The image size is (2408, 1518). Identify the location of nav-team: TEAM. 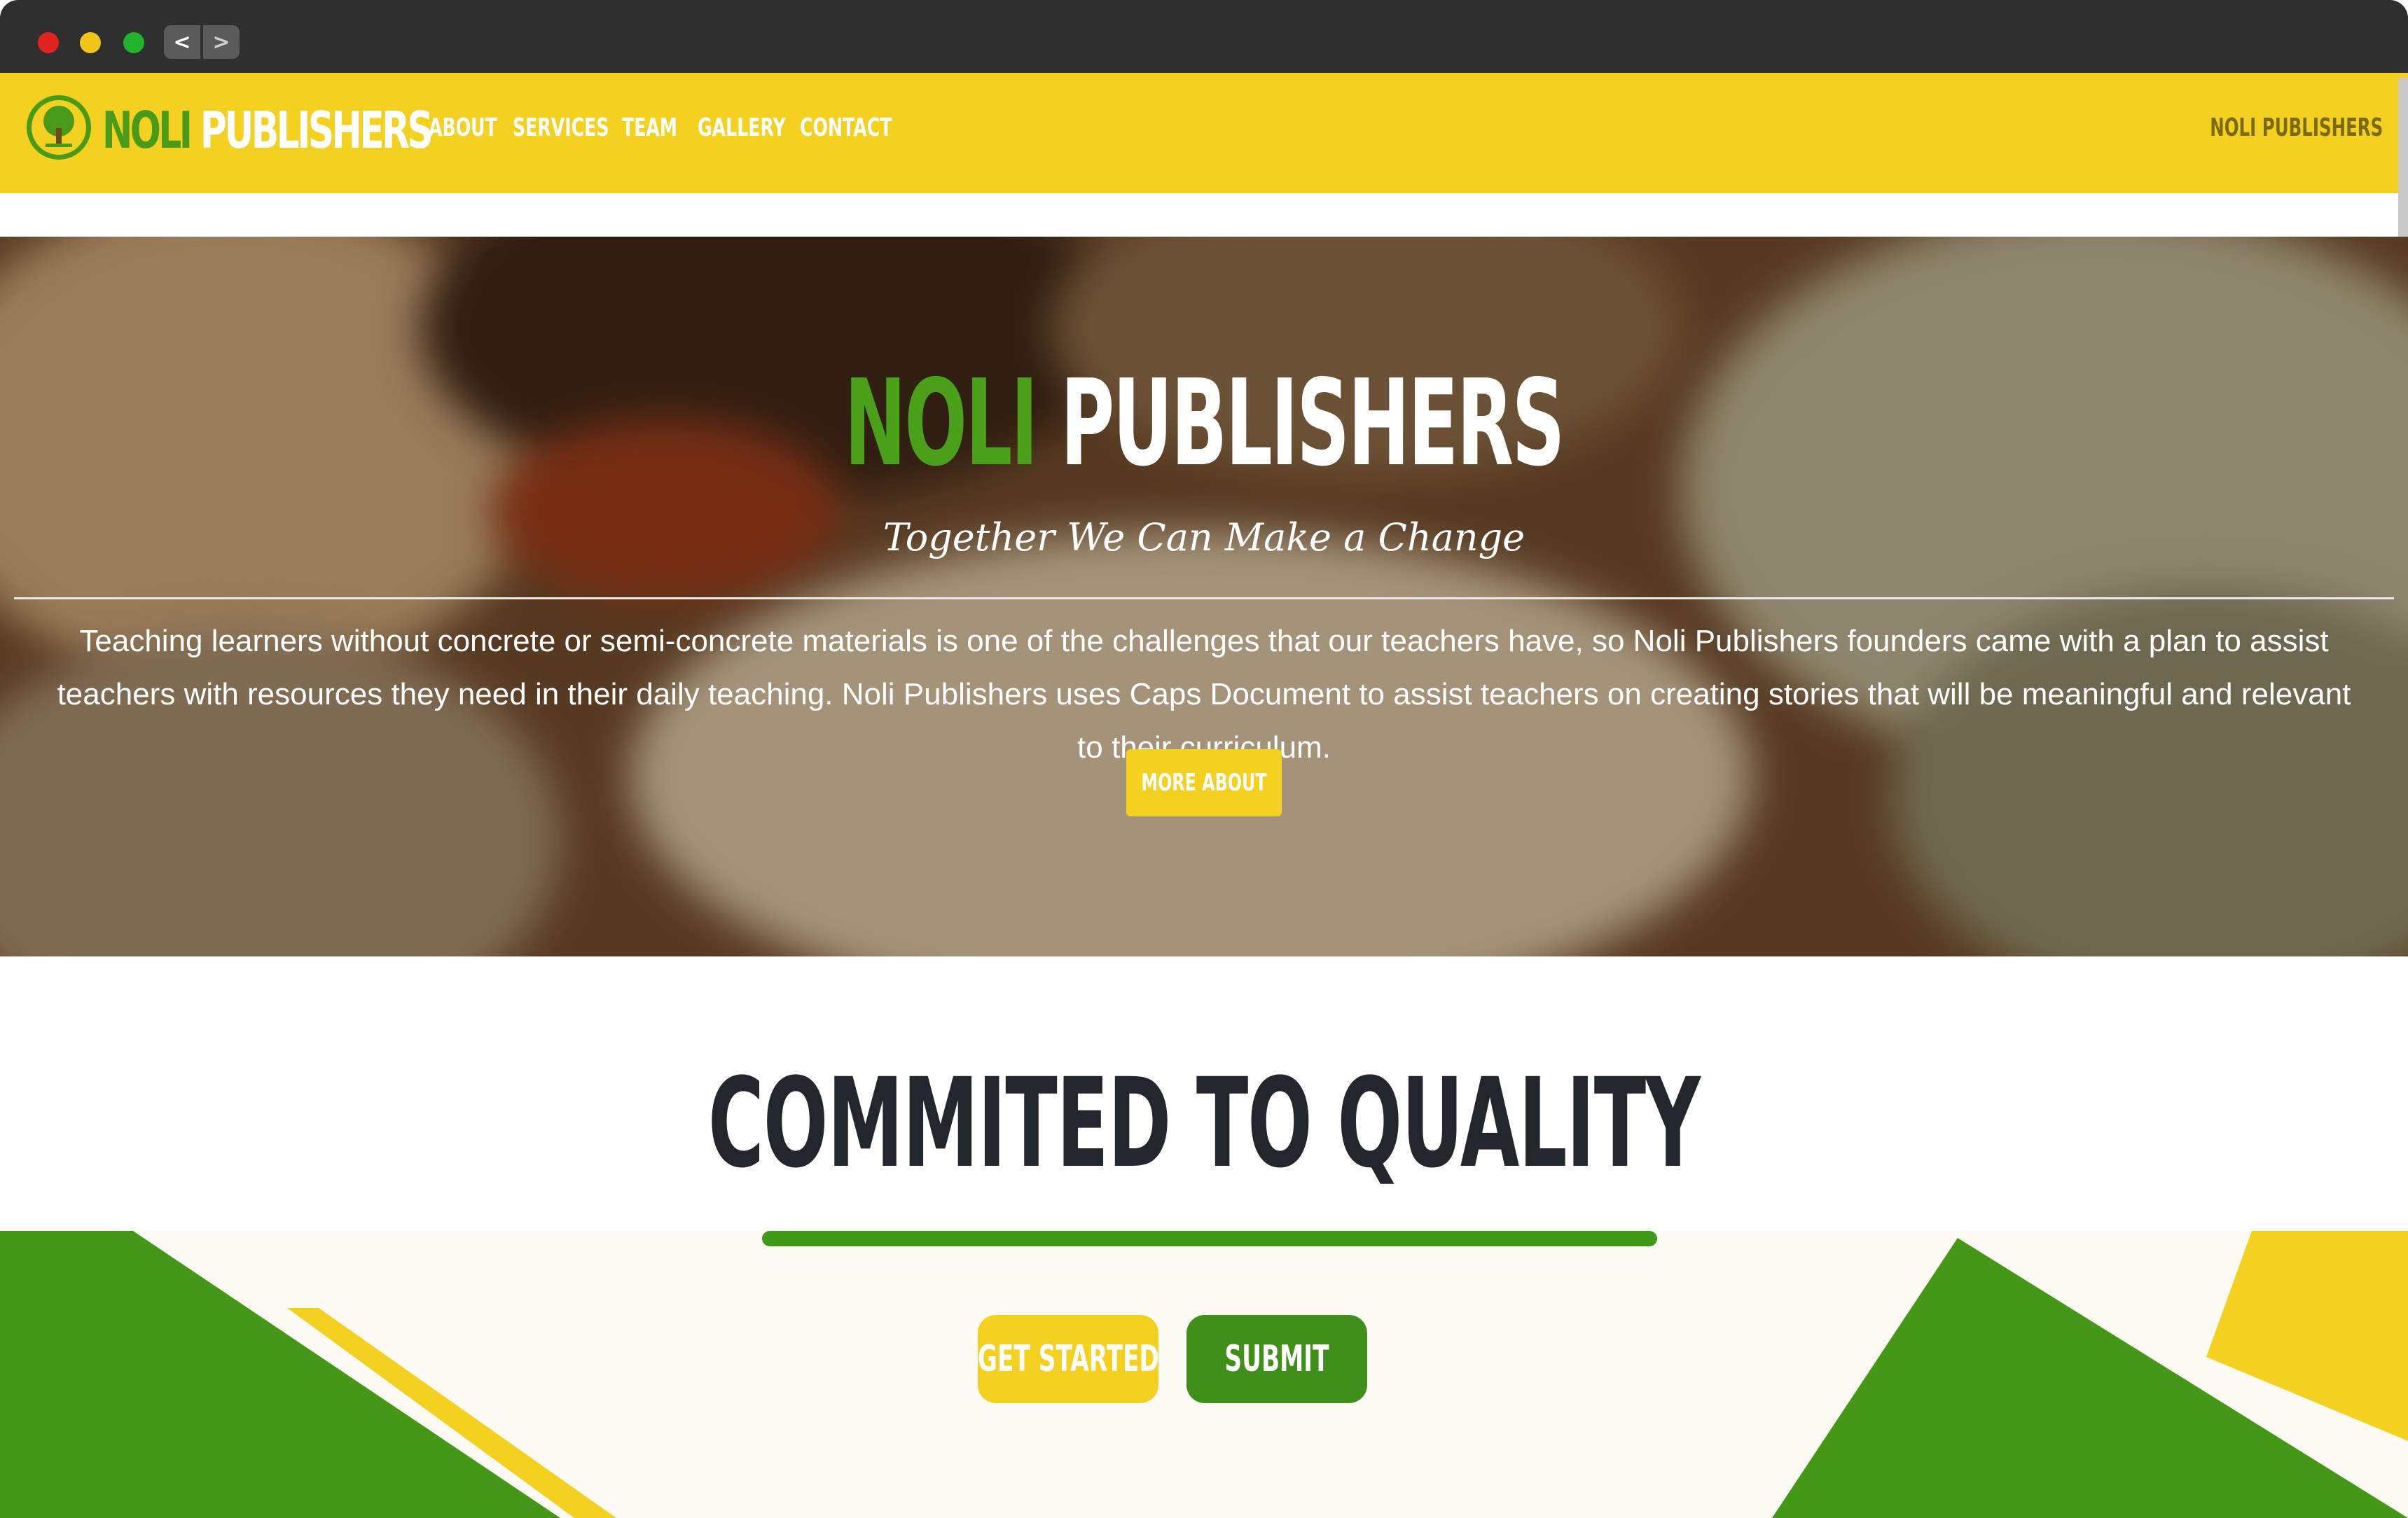
(649, 128).